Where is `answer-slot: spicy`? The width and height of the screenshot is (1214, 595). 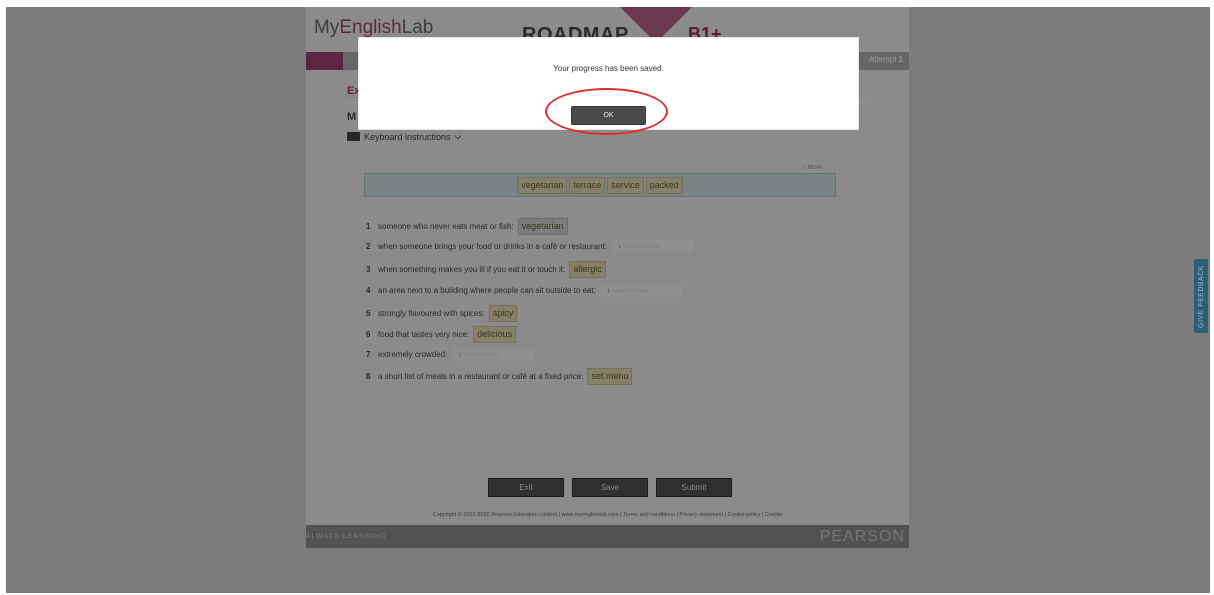
answer-slot: spicy is located at coordinates (503, 313).